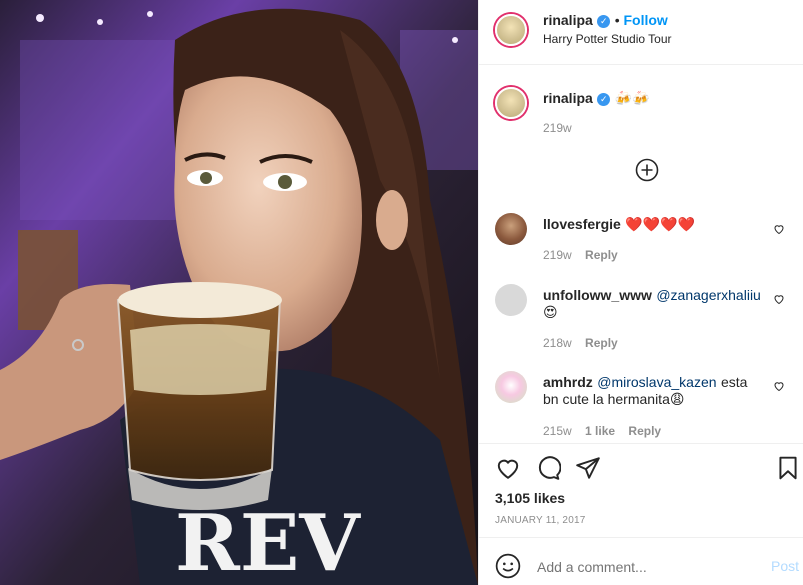 The width and height of the screenshot is (803, 585). I want to click on post-date: JANUARY 11, 2017, so click(540, 520).